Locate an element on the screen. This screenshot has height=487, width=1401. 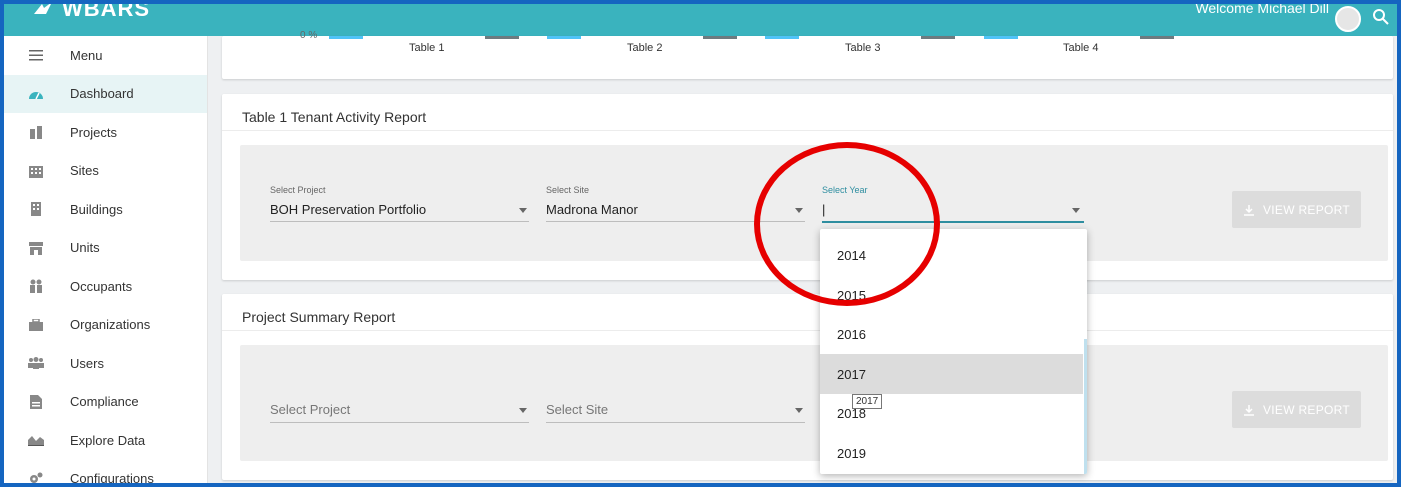
sidebar-item-label: Configurations is located at coordinates (112, 479).